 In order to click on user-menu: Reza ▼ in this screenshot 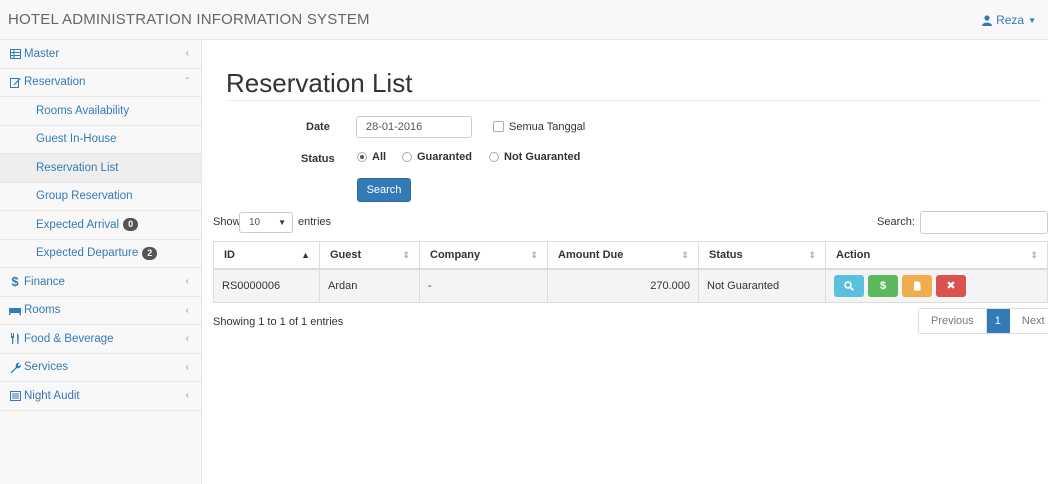, I will do `click(1009, 20)`.